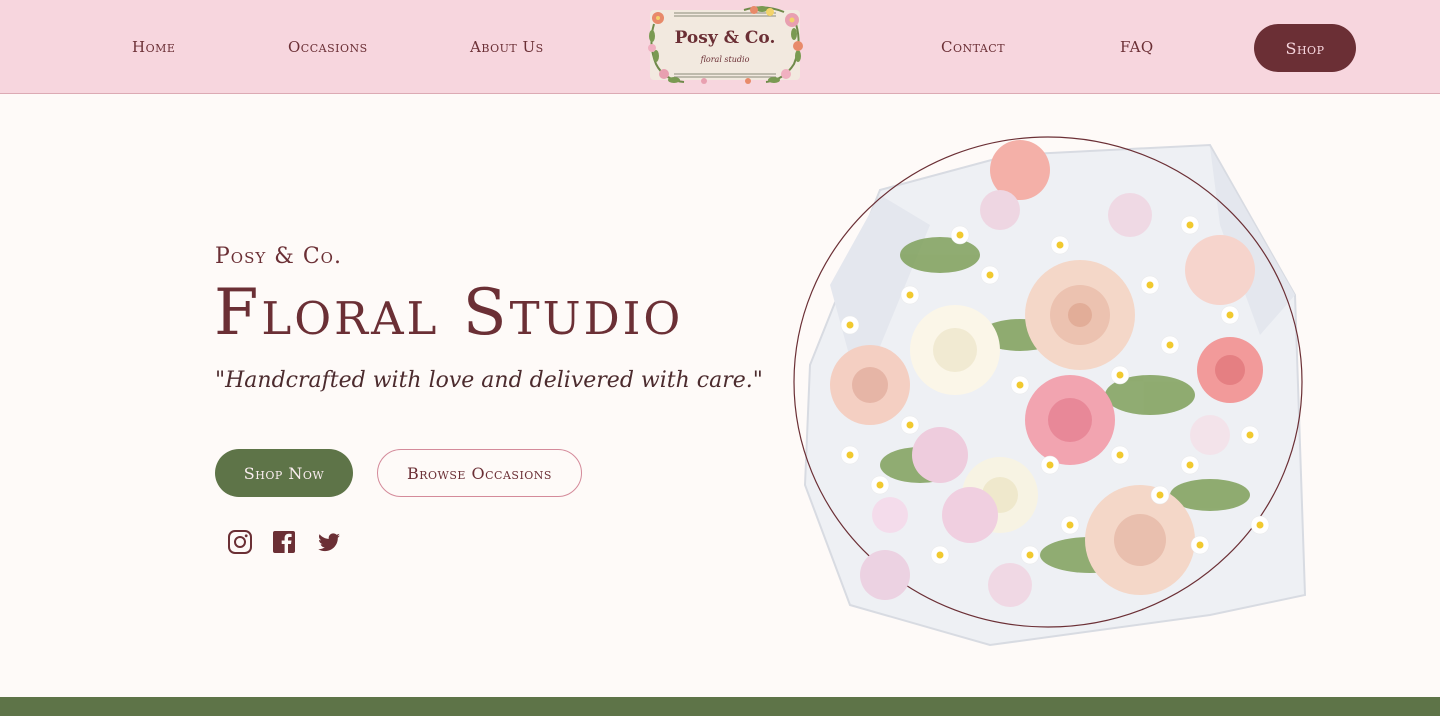 The height and width of the screenshot is (716, 1440). Describe the element at coordinates (329, 542) in the screenshot. I see `twitter-icon` at that location.